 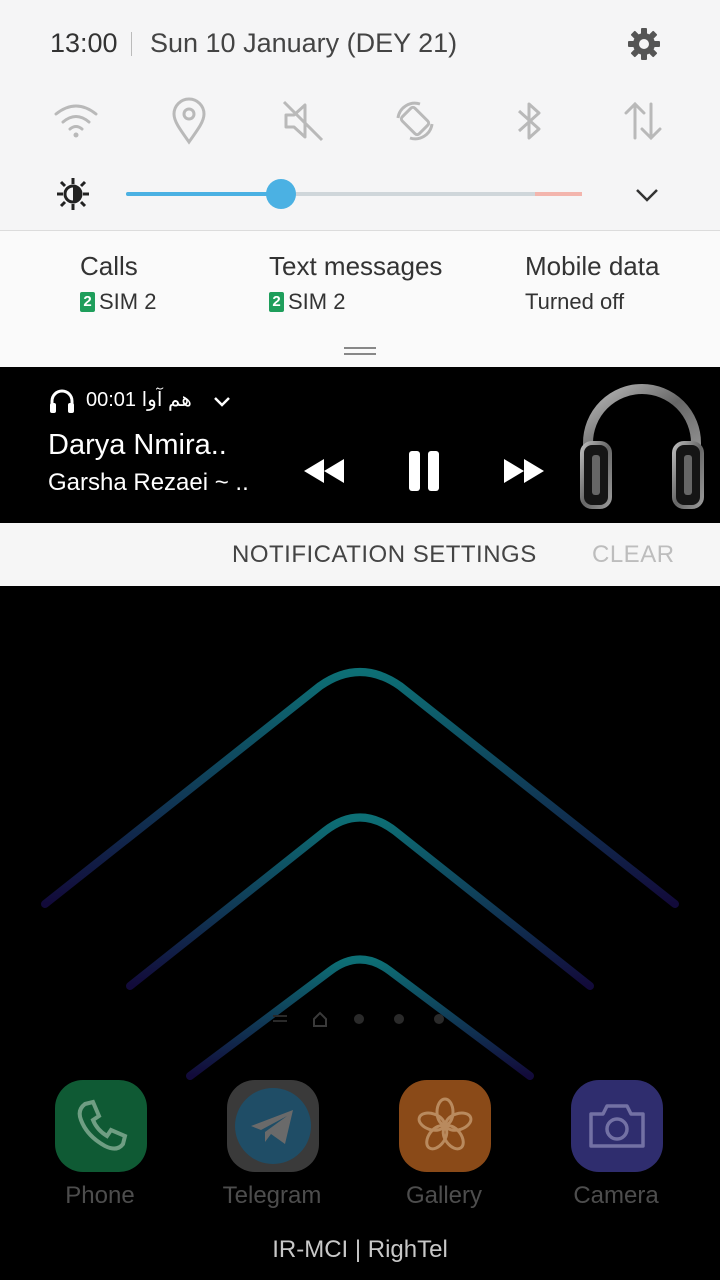 I want to click on gallery-app-label: Gallery, so click(x=444, y=1195).